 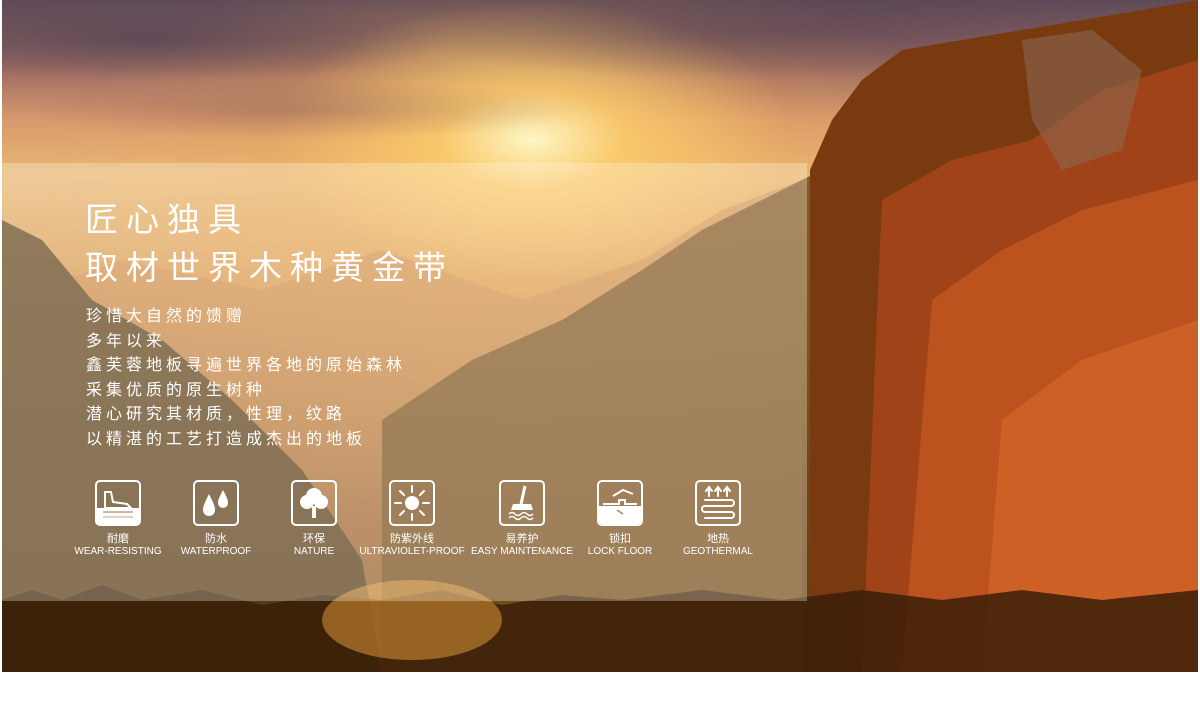 What do you see at coordinates (176, 389) in the screenshot?
I see `description-line: 采集优质的原生树种` at bounding box center [176, 389].